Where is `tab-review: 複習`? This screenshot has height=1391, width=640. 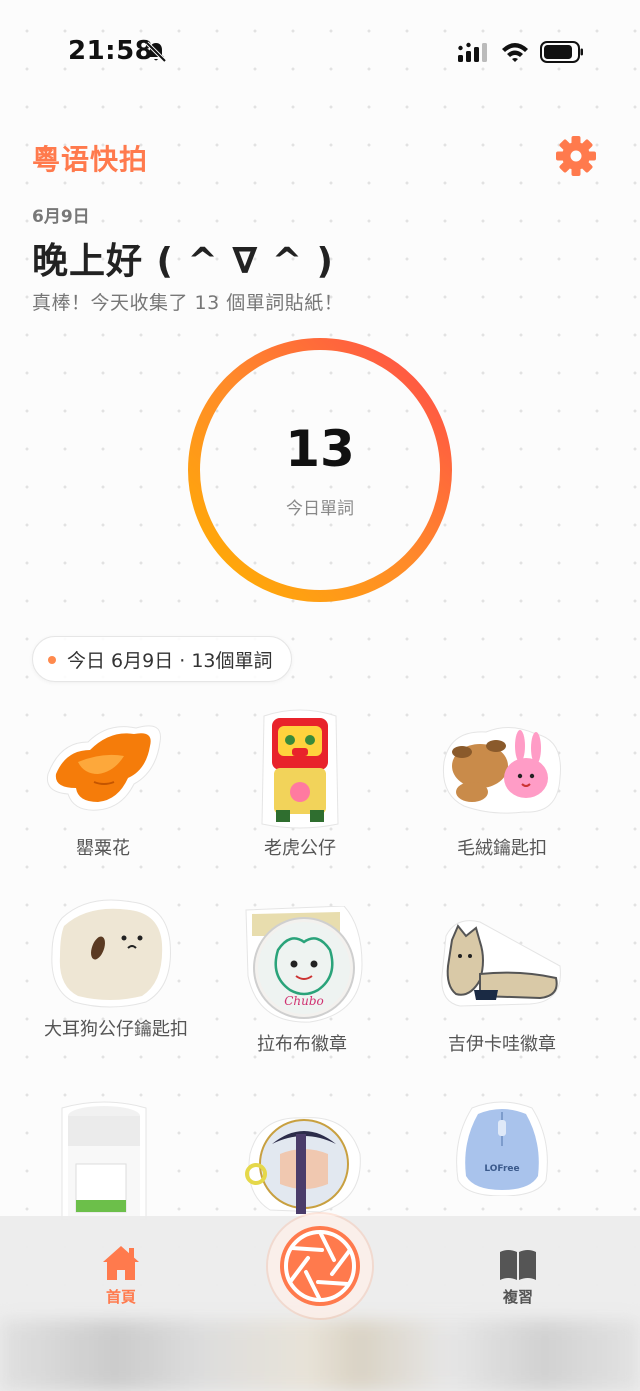 tab-review: 複習 is located at coordinates (518, 1277).